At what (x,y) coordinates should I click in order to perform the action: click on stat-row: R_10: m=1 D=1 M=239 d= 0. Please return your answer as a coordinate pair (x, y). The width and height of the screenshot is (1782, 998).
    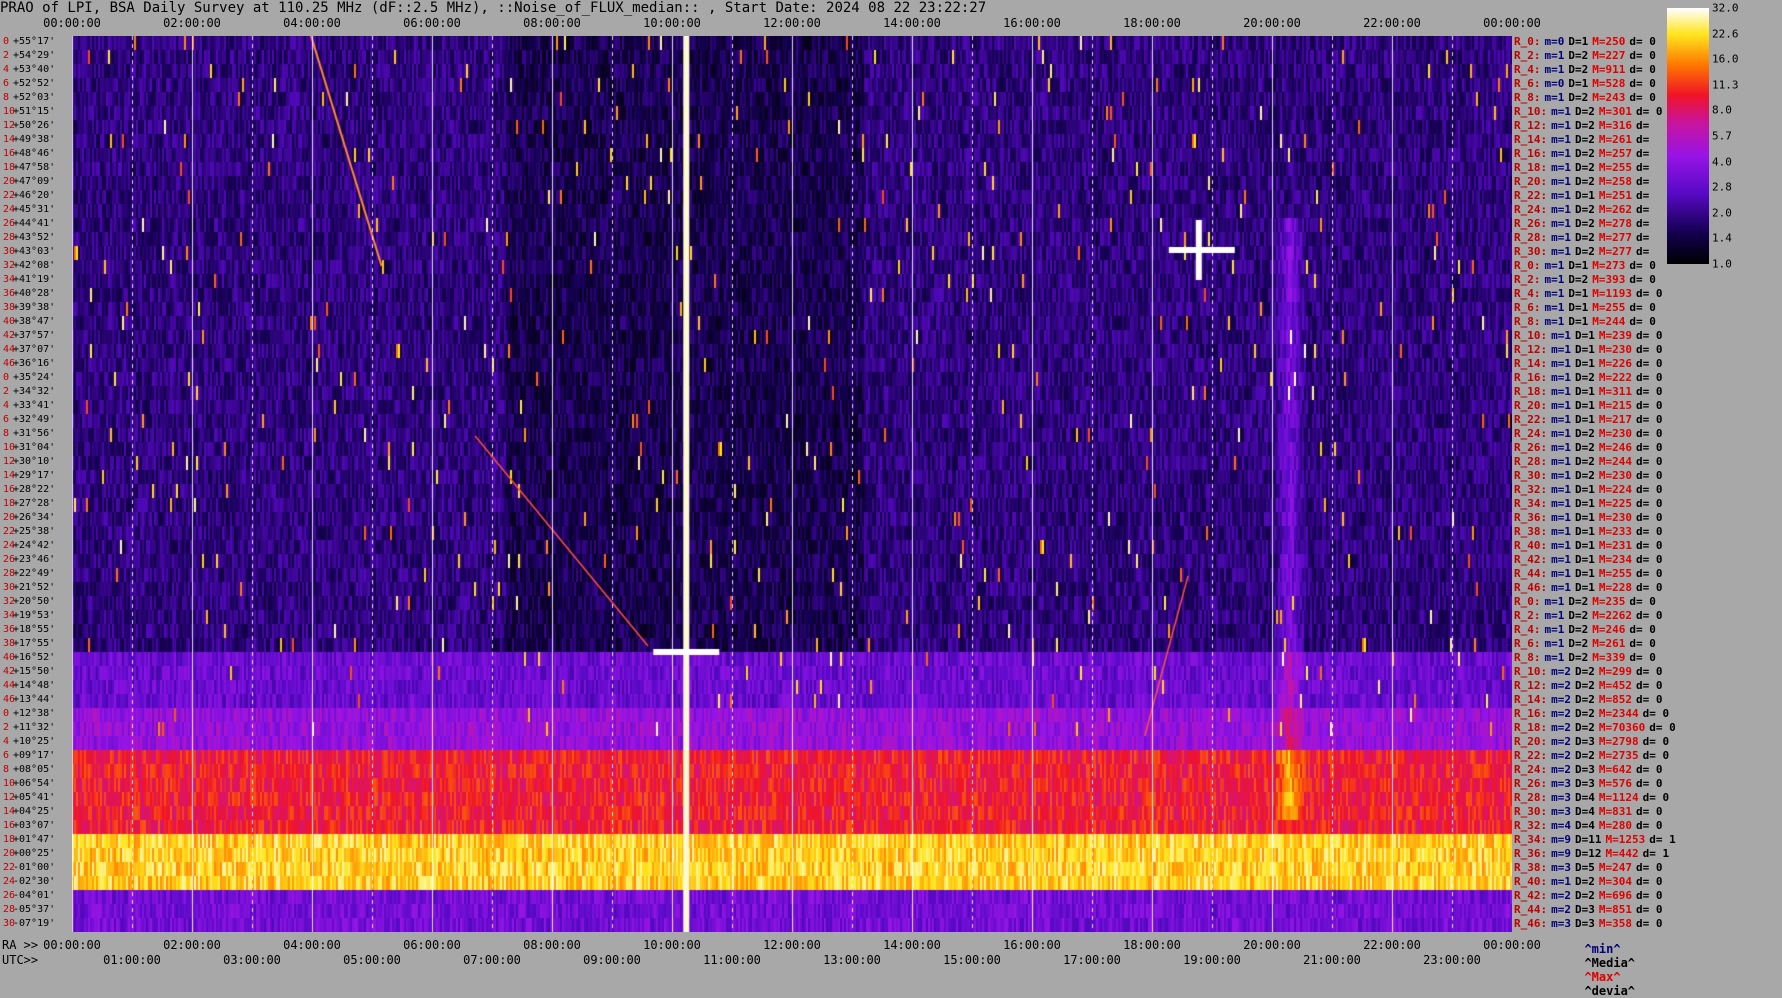
    Looking at the image, I should click on (1590, 335).